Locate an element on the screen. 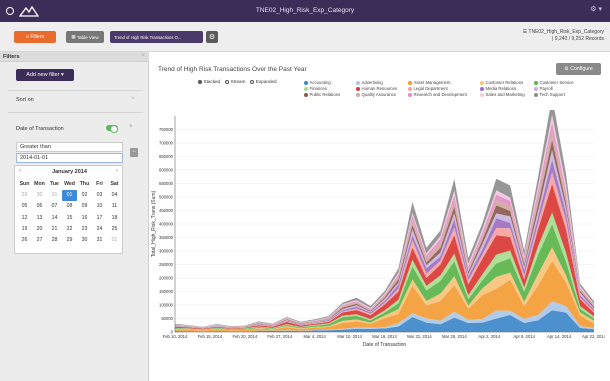 The image size is (610, 381). y-tick-label: 500000 is located at coordinates (166, 196).